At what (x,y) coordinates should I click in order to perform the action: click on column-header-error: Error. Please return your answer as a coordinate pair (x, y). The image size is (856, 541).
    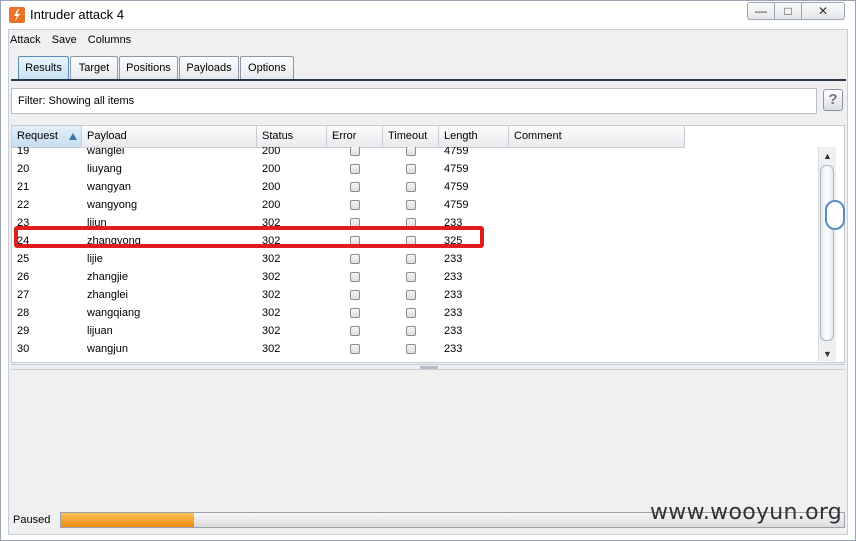
    Looking at the image, I should click on (355, 136).